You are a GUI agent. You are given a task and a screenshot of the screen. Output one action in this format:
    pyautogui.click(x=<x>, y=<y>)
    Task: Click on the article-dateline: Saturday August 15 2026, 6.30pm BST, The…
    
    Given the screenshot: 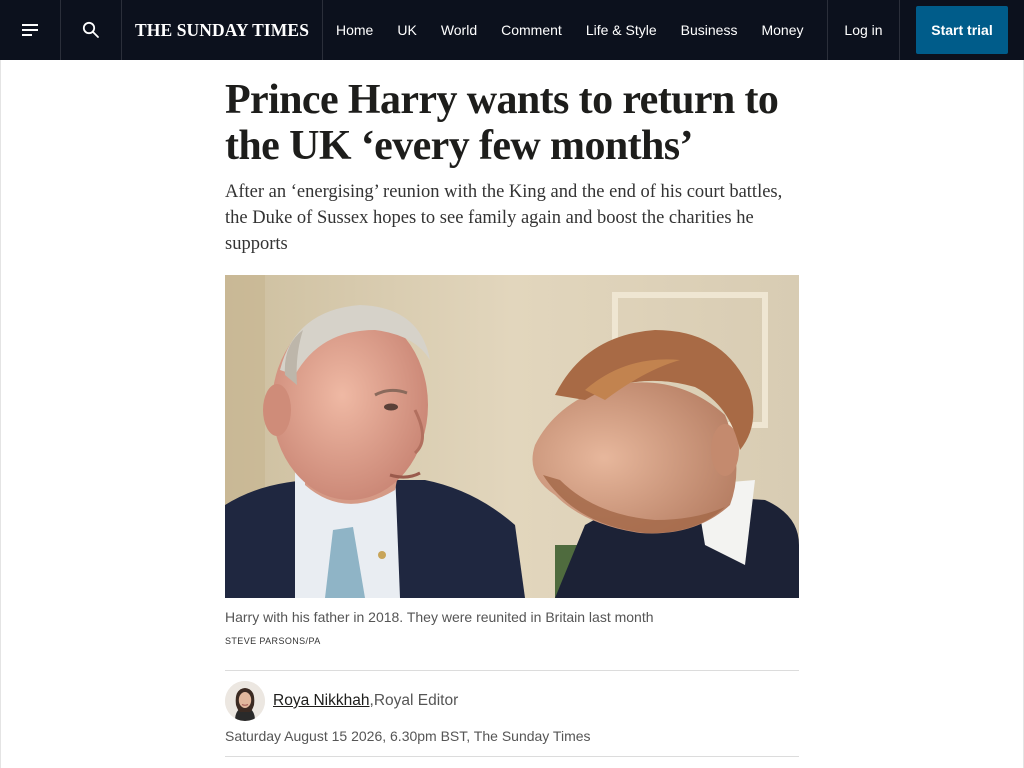 What is the action you would take?
    pyautogui.click(x=408, y=736)
    